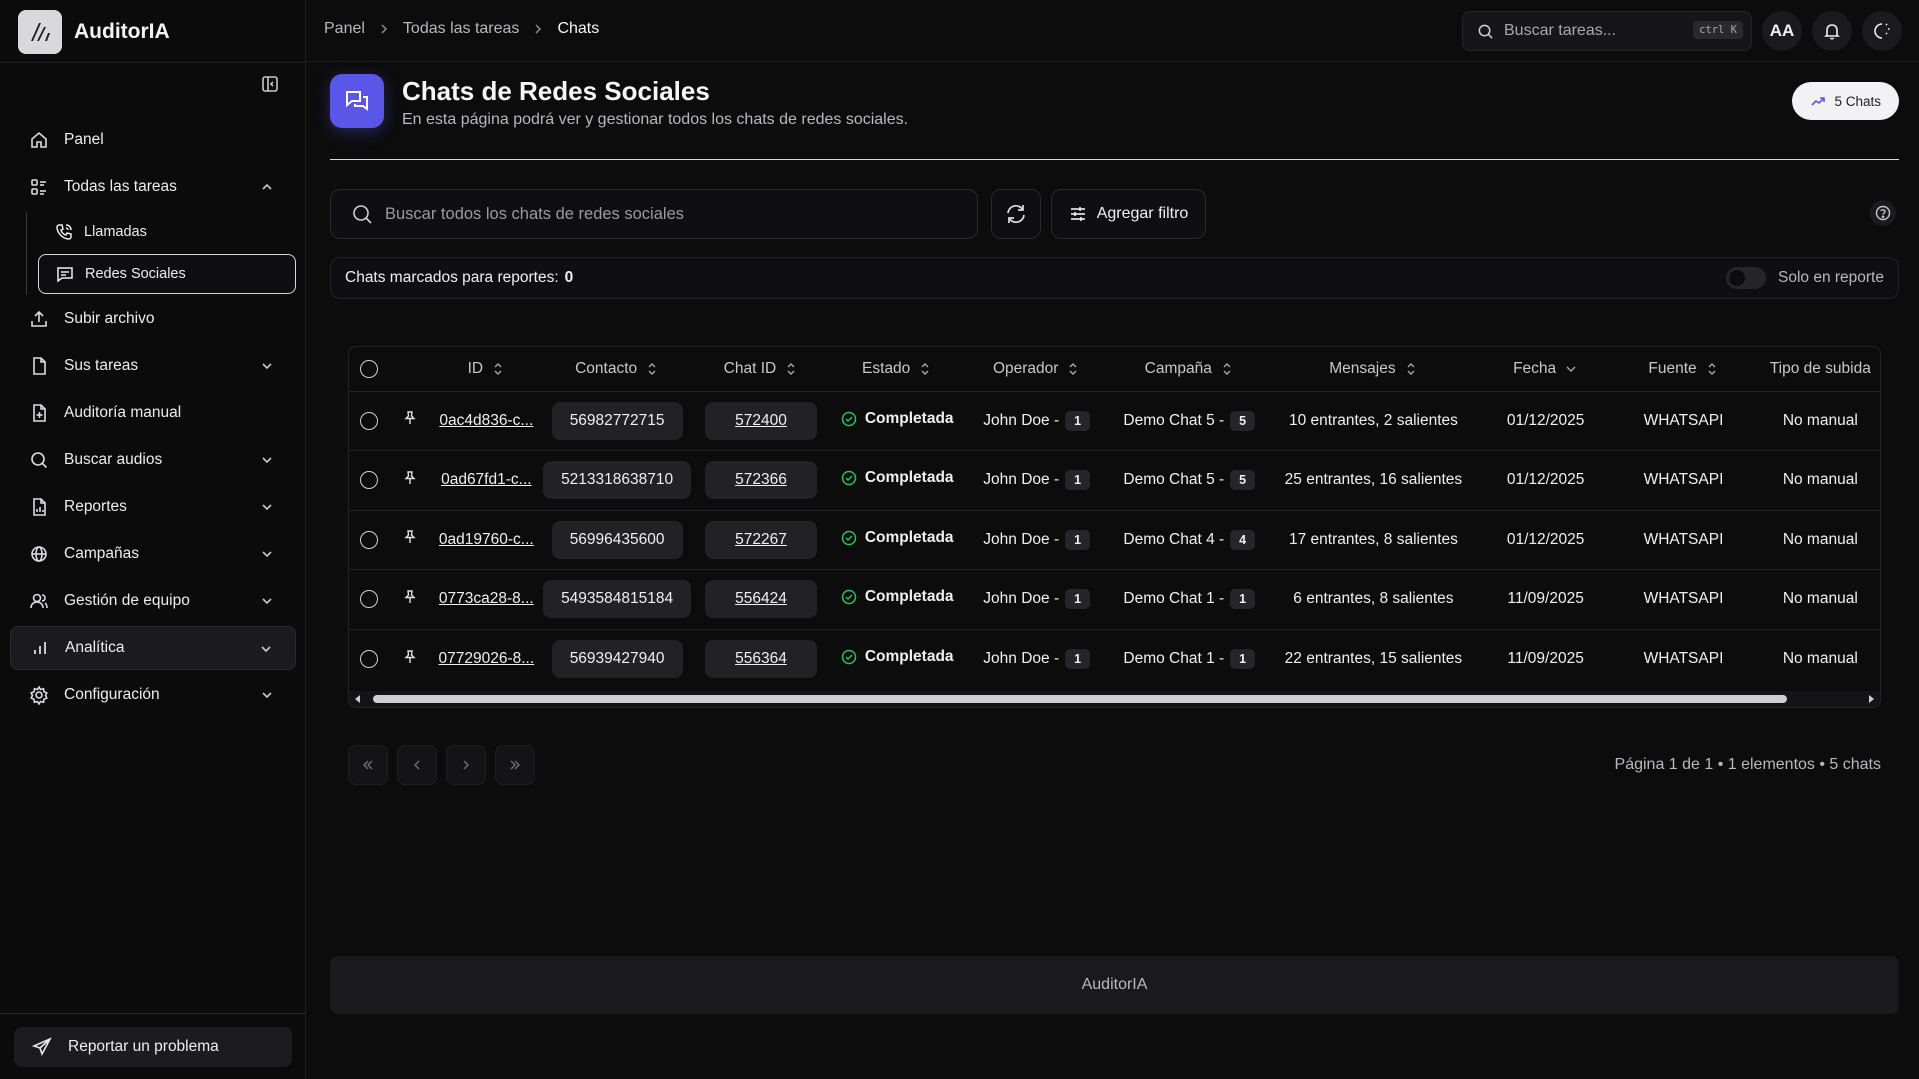 Image resolution: width=1919 pixels, height=1079 pixels. Describe the element at coordinates (761, 659) in the screenshot. I see `row-chat-id-link: 556364` at that location.